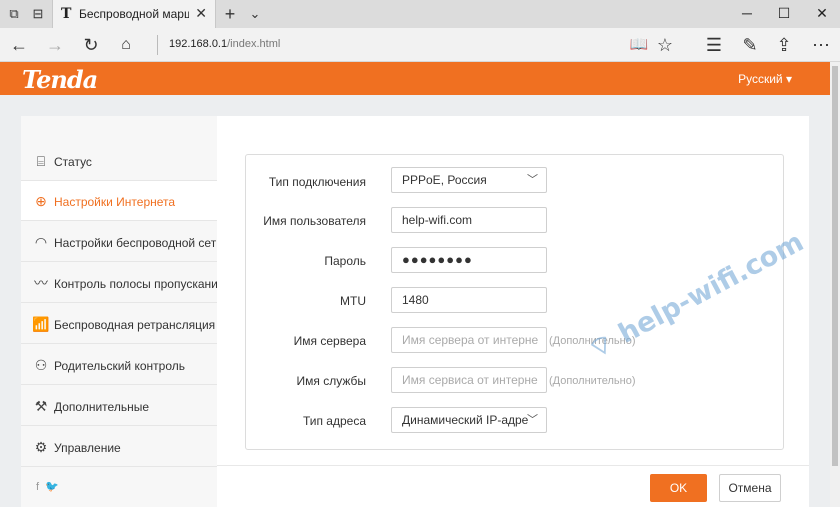 The width and height of the screenshot is (840, 507). I want to click on caret-down-icon: ▾, so click(788, 79).